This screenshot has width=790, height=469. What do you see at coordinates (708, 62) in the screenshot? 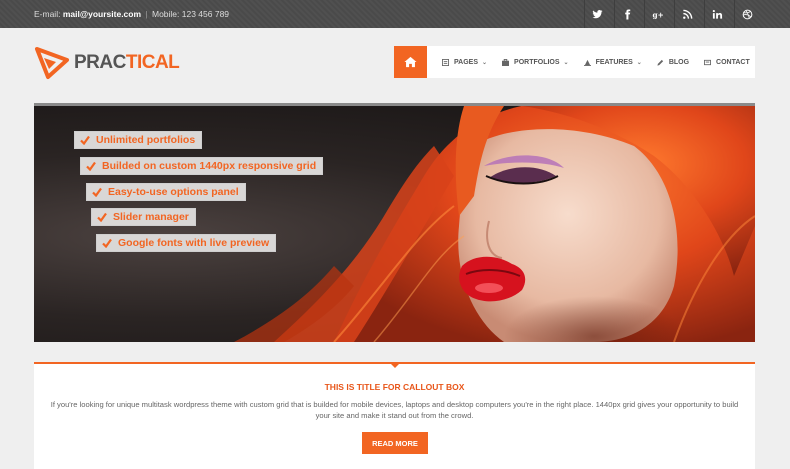
I see `contact-icon` at bounding box center [708, 62].